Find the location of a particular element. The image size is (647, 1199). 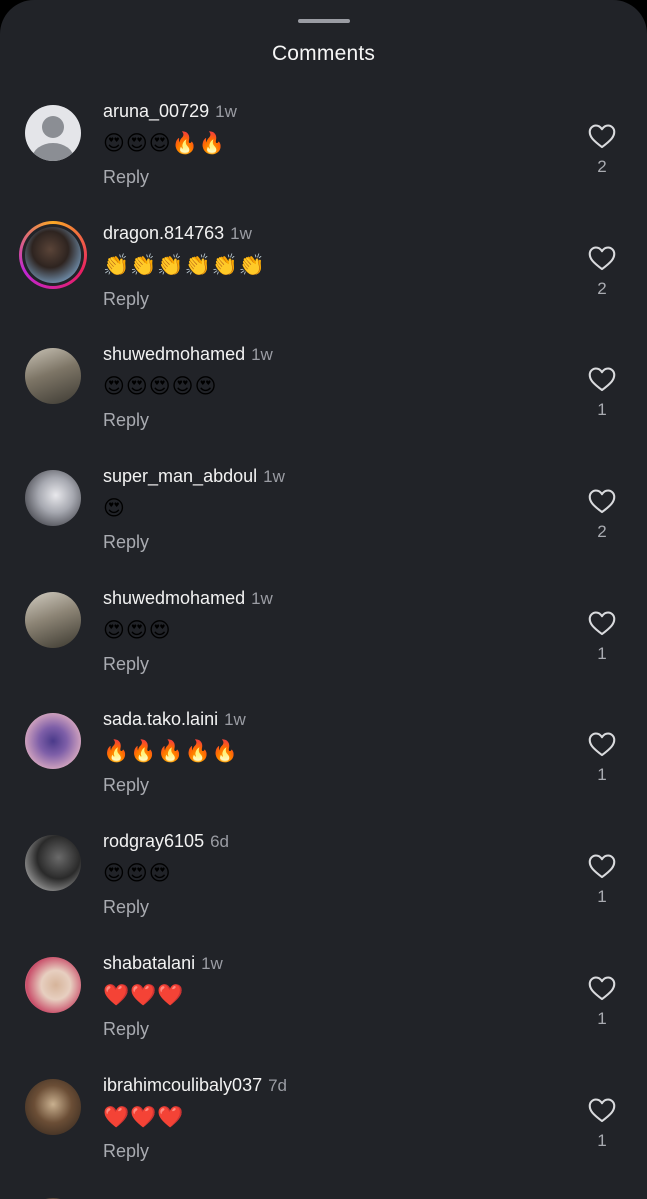

comment-row-partial is located at coordinates (323, 1193).